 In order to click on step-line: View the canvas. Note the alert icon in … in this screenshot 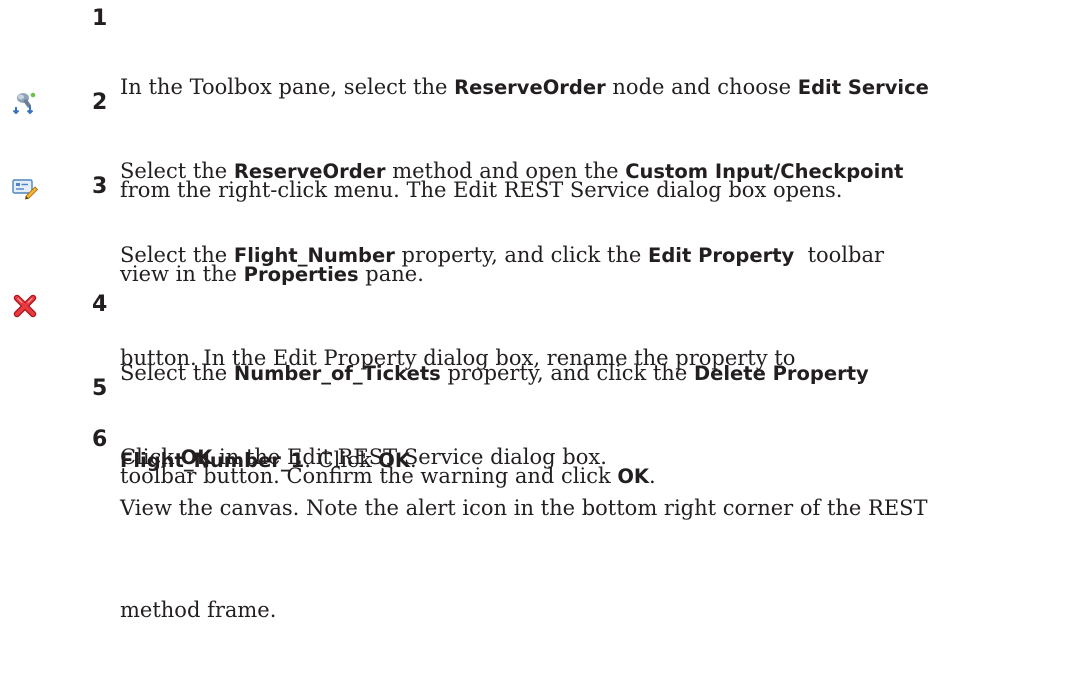, I will do `click(592, 508)`.